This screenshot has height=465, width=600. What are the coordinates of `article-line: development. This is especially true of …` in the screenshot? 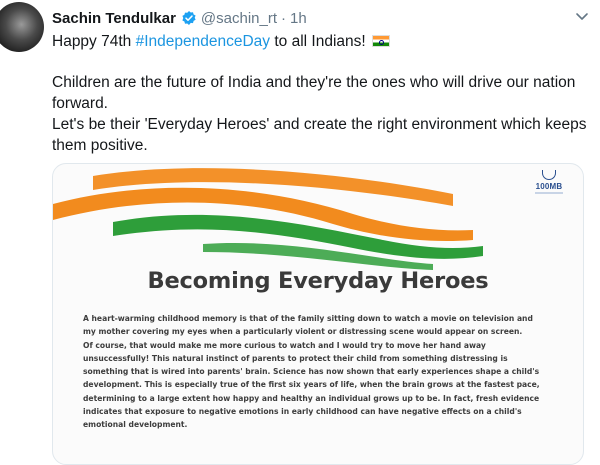 It's located at (311, 385).